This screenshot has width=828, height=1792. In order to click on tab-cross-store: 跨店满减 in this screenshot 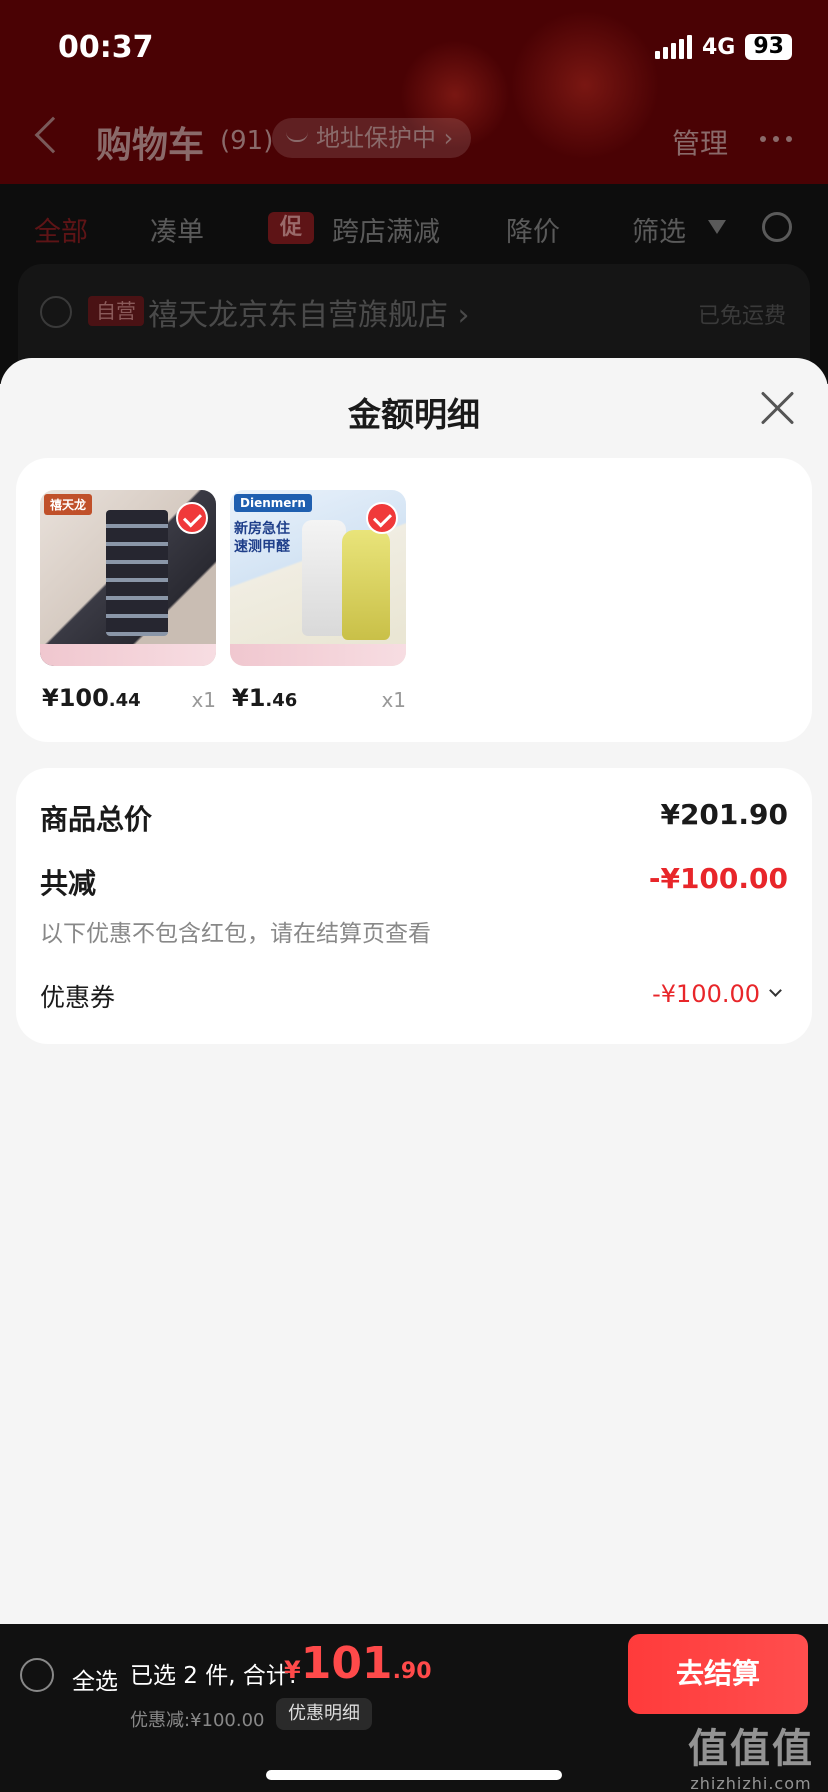, I will do `click(386, 229)`.